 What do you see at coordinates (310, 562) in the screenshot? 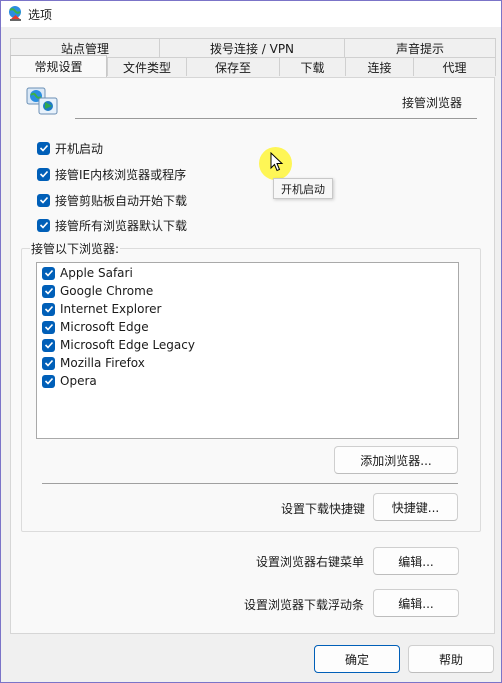
I see `context-menu-label: 设置浏览器右键菜单` at bounding box center [310, 562].